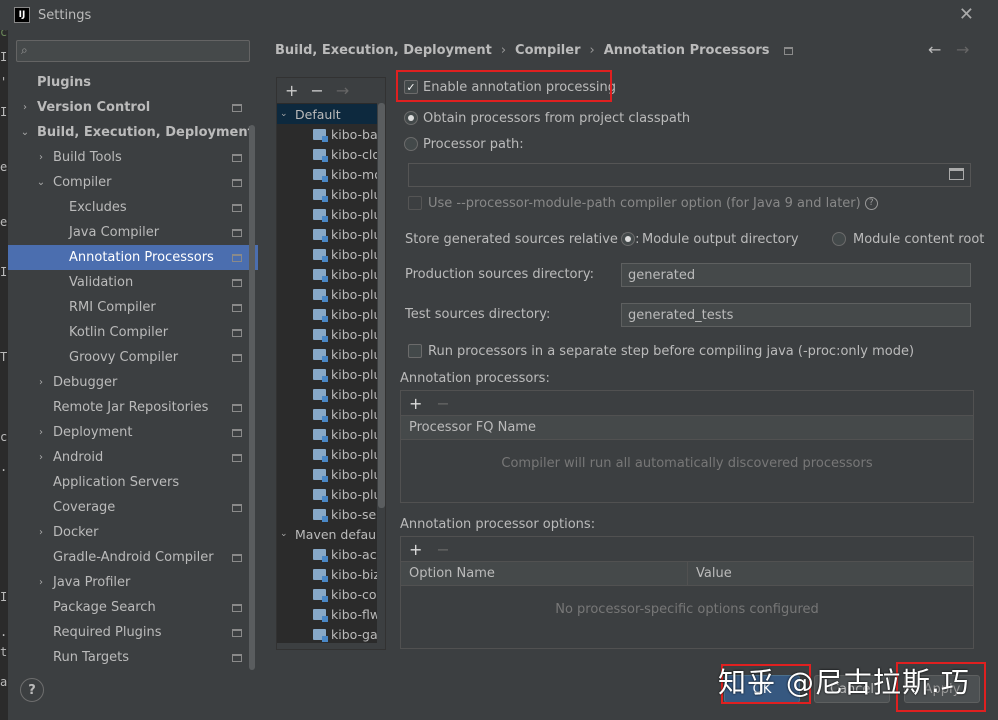  Describe the element at coordinates (143, 51) in the screenshot. I see `search-input` at that location.